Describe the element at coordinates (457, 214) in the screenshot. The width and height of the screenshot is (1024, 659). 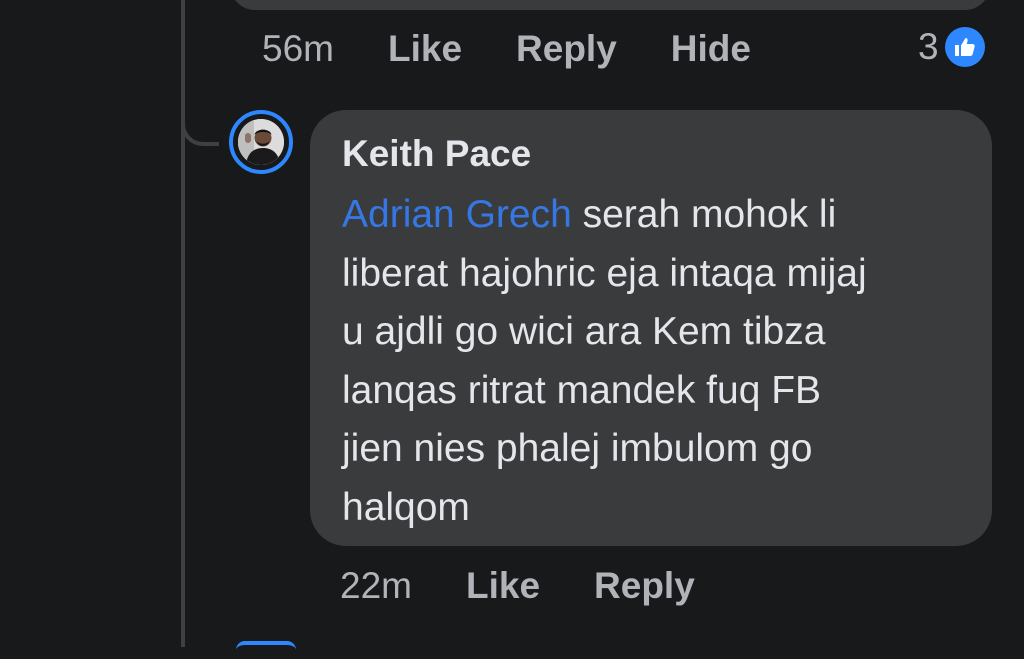
I see `mention-link: Adrian Grech` at that location.